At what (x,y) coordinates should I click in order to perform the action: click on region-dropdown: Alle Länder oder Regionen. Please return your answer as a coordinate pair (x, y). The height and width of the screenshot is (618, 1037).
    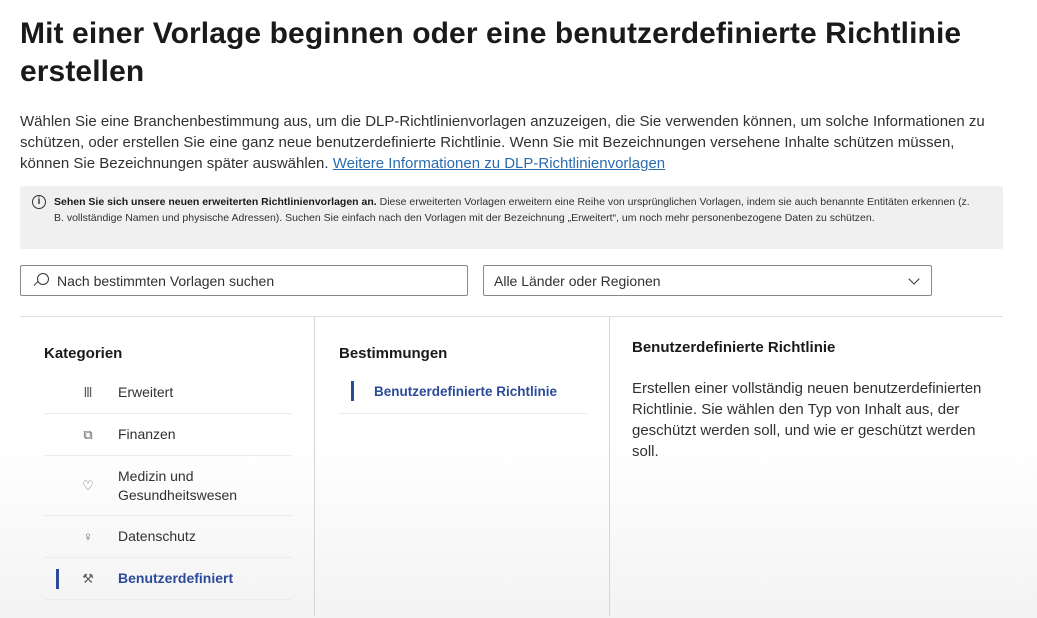
    Looking at the image, I should click on (707, 280).